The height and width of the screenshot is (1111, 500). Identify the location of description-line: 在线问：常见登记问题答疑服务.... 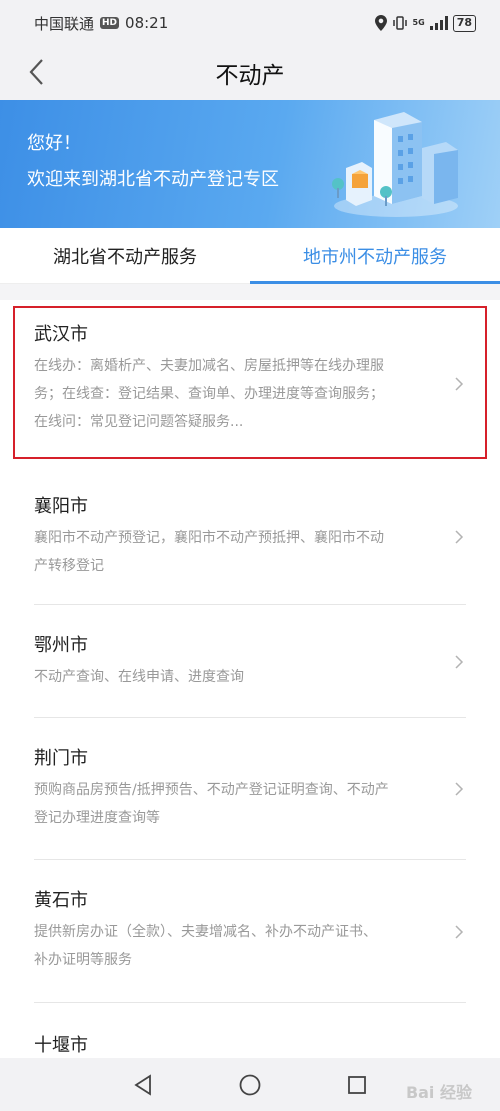
(139, 422).